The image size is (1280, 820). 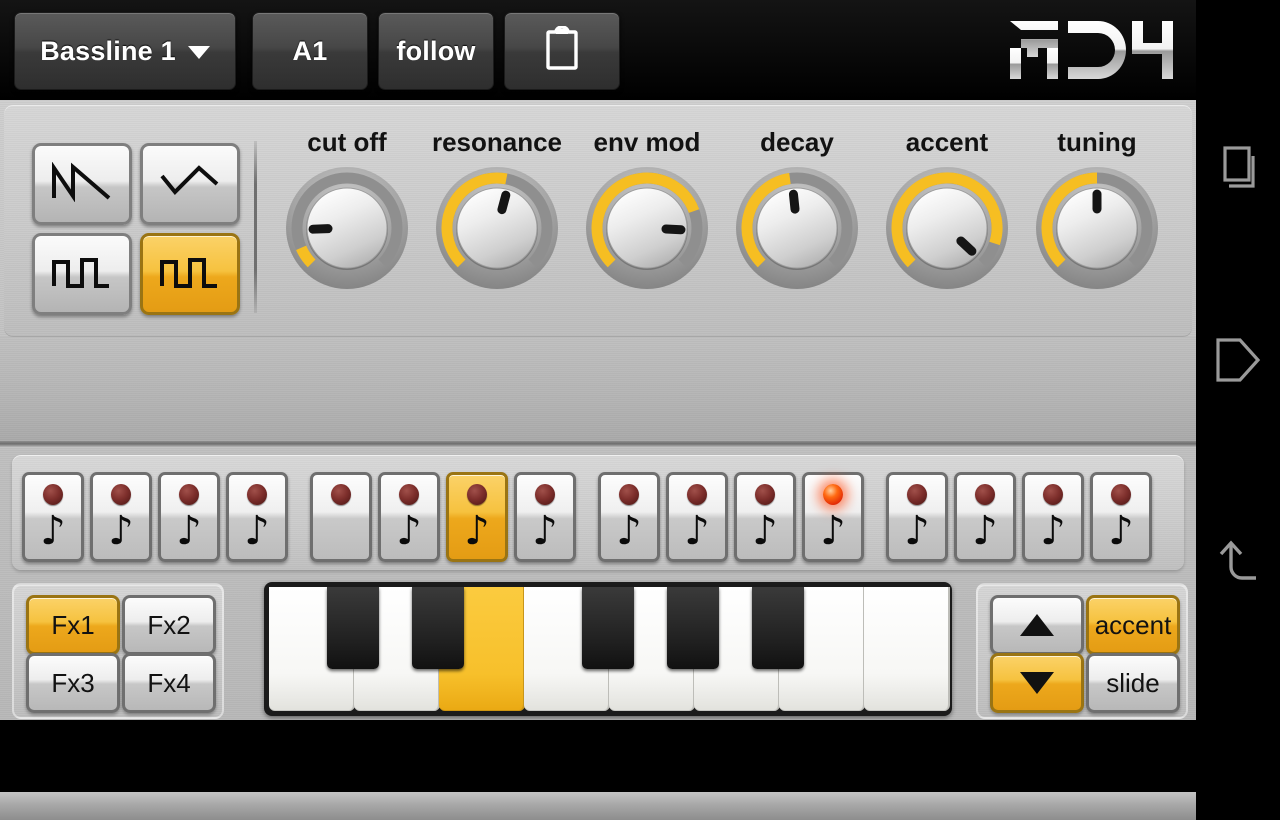 I want to click on knob-label: env mod, so click(x=647, y=142).